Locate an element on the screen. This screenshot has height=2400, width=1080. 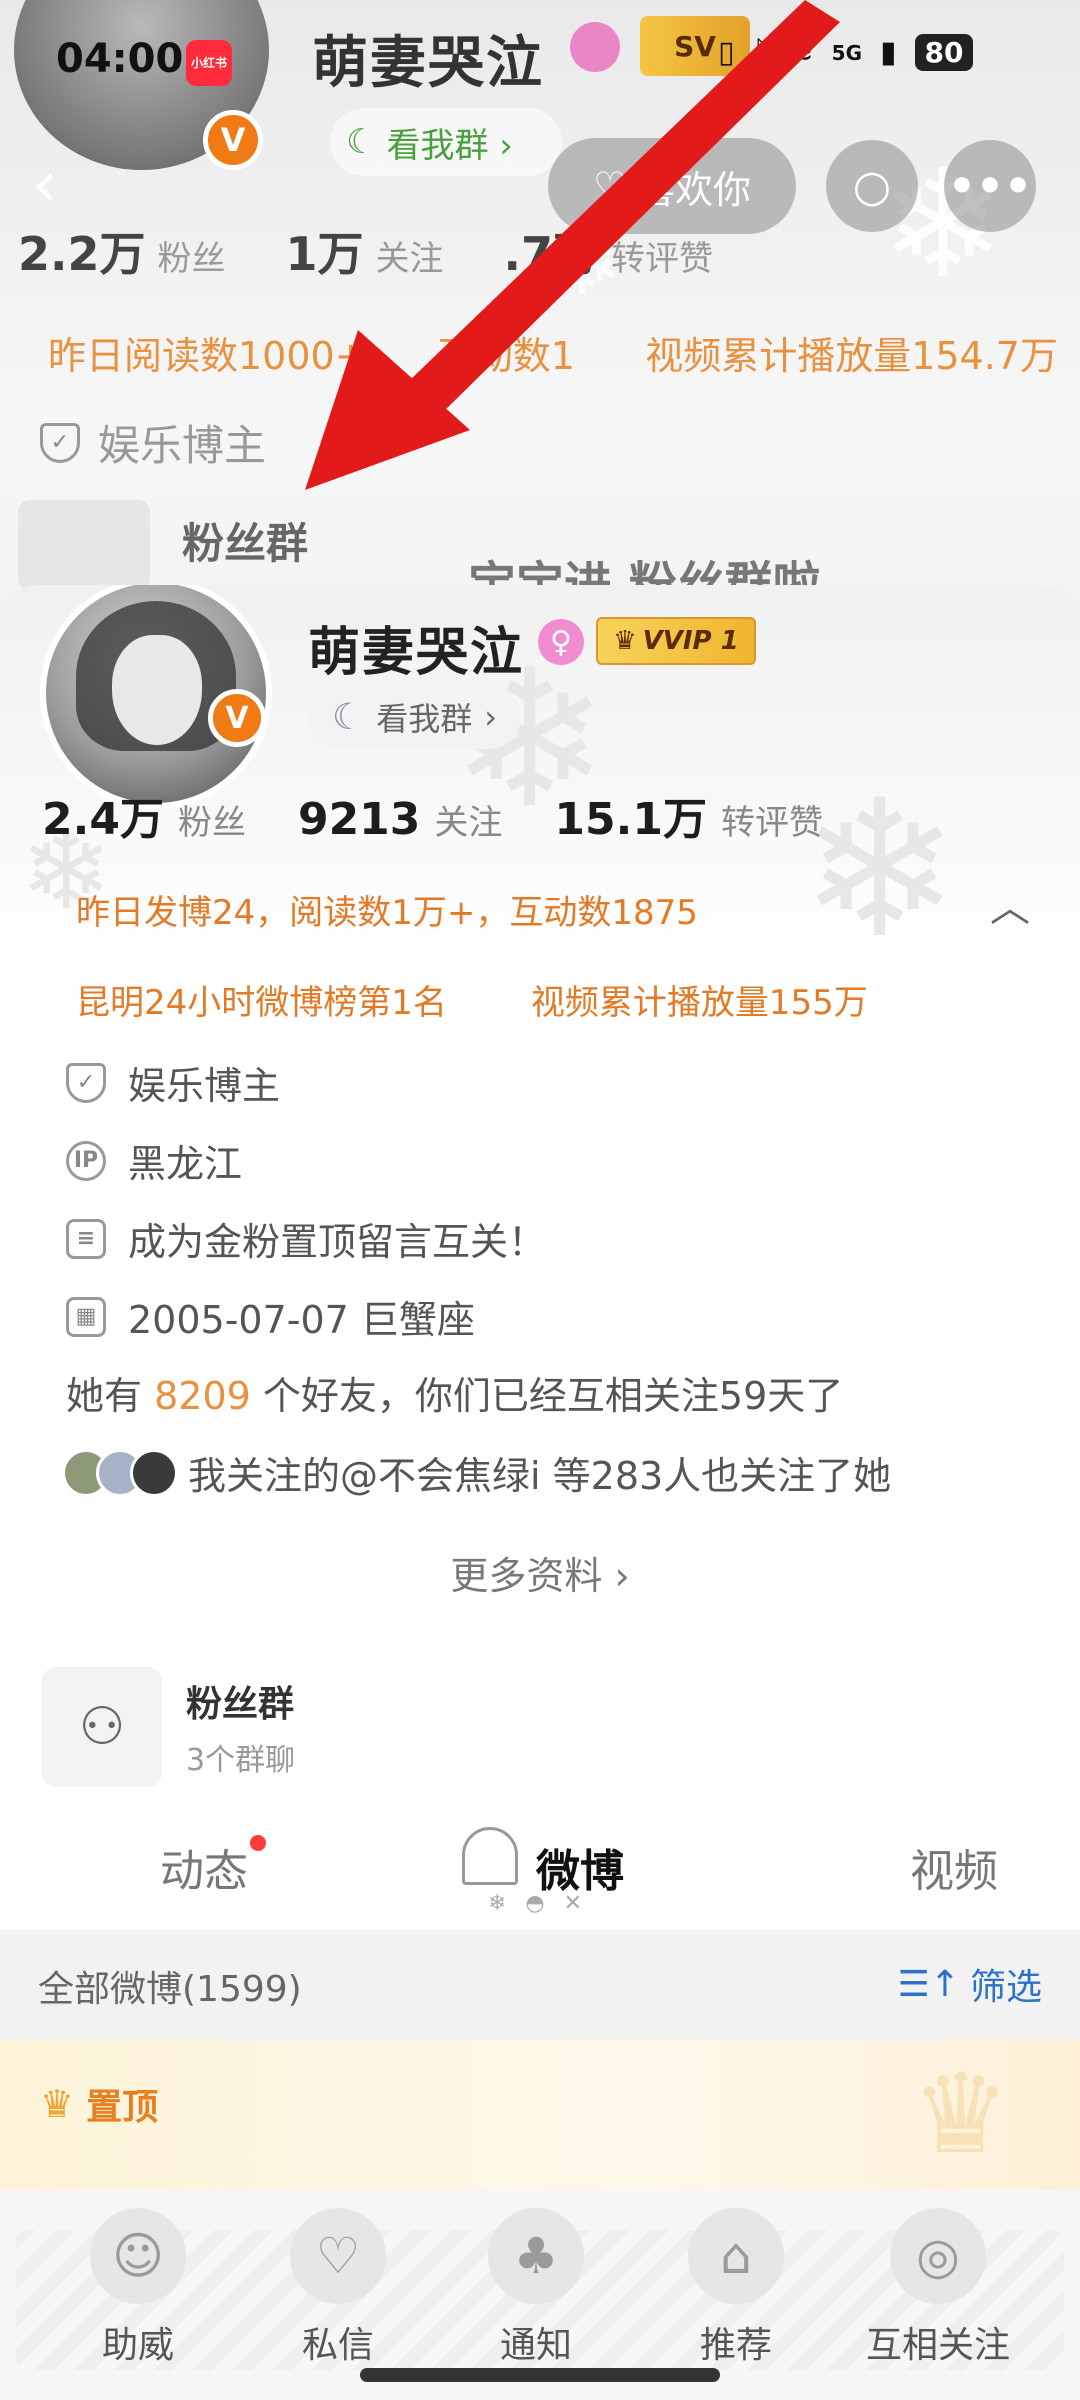
female-icon: ♀ is located at coordinates (561, 642).